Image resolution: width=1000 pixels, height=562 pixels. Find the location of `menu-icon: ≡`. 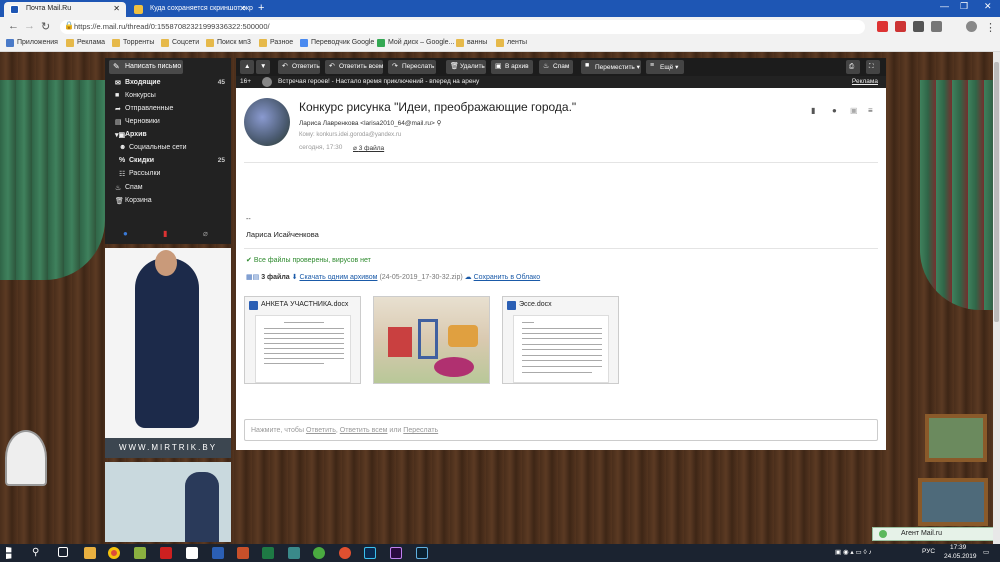

menu-icon: ≡ is located at coordinates (870, 110).